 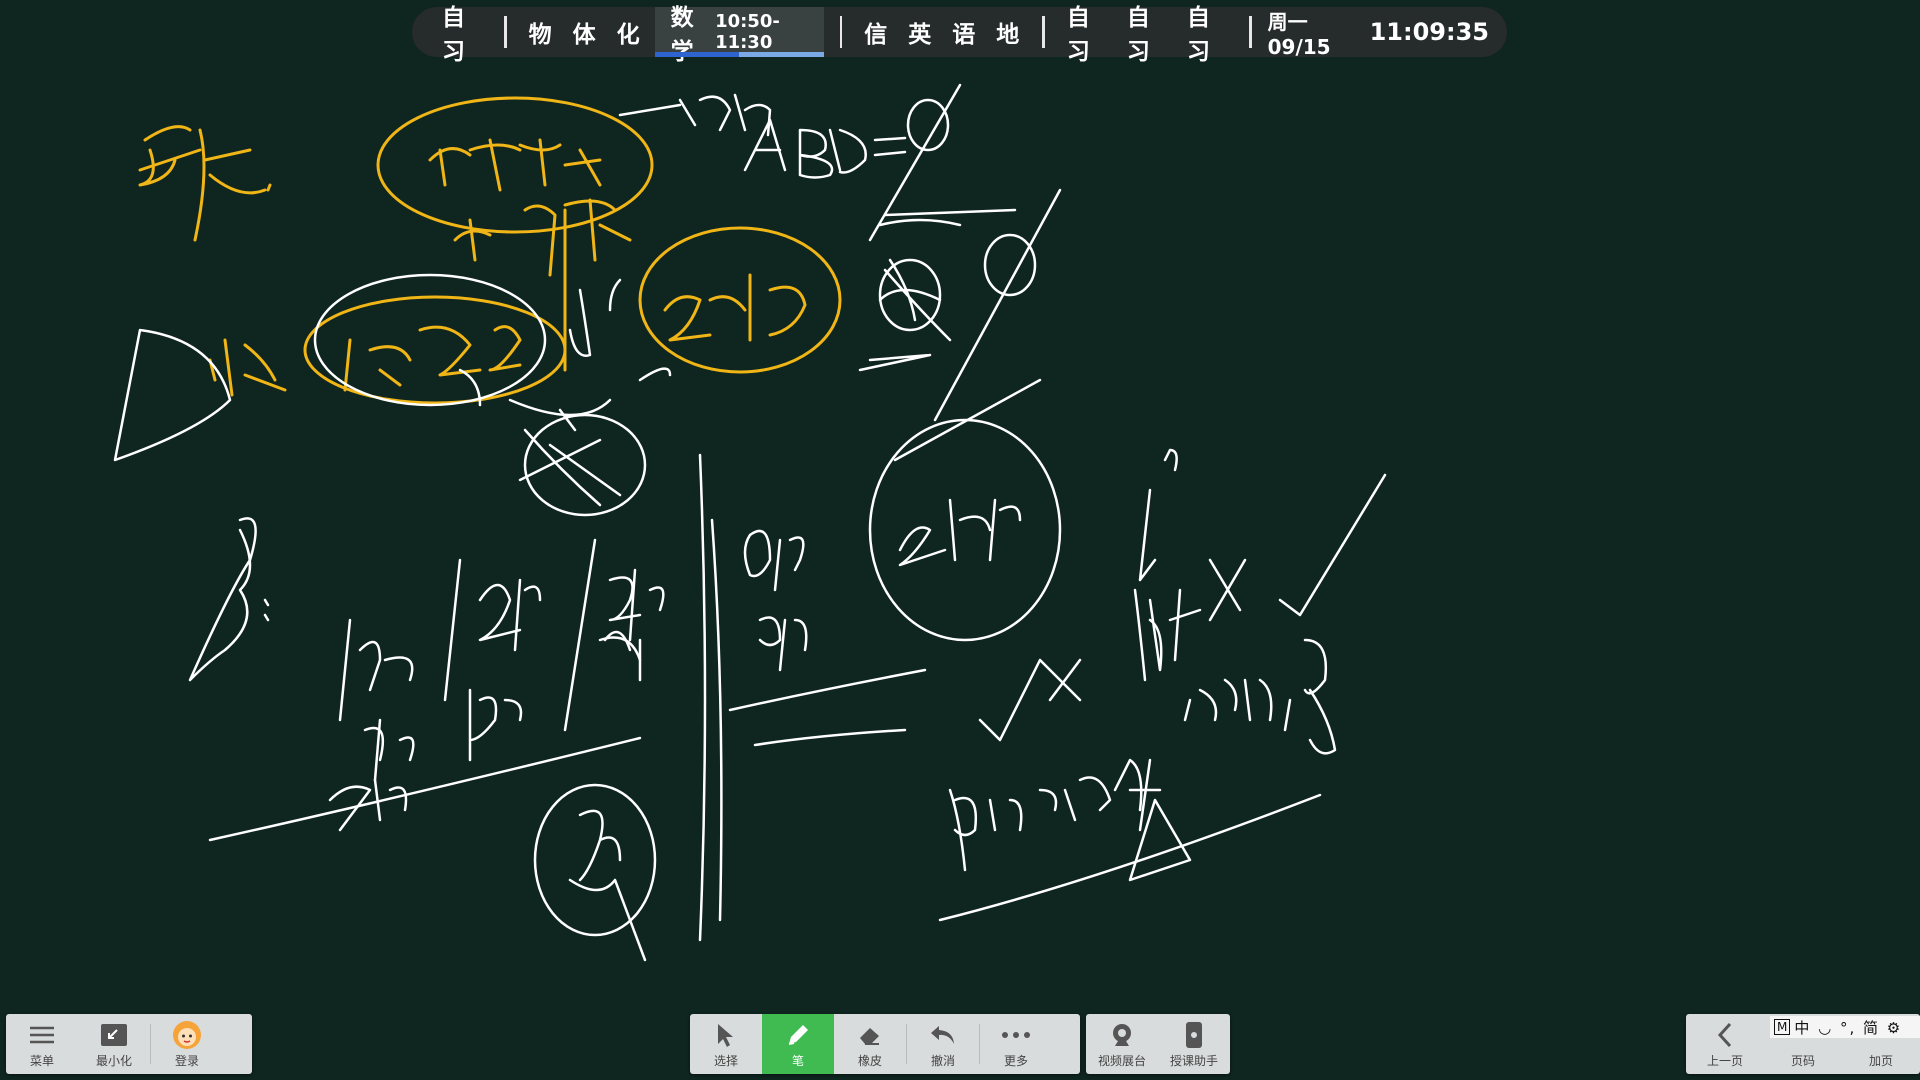 I want to click on eraser-tool-button: 橡皮, so click(x=870, y=1044).